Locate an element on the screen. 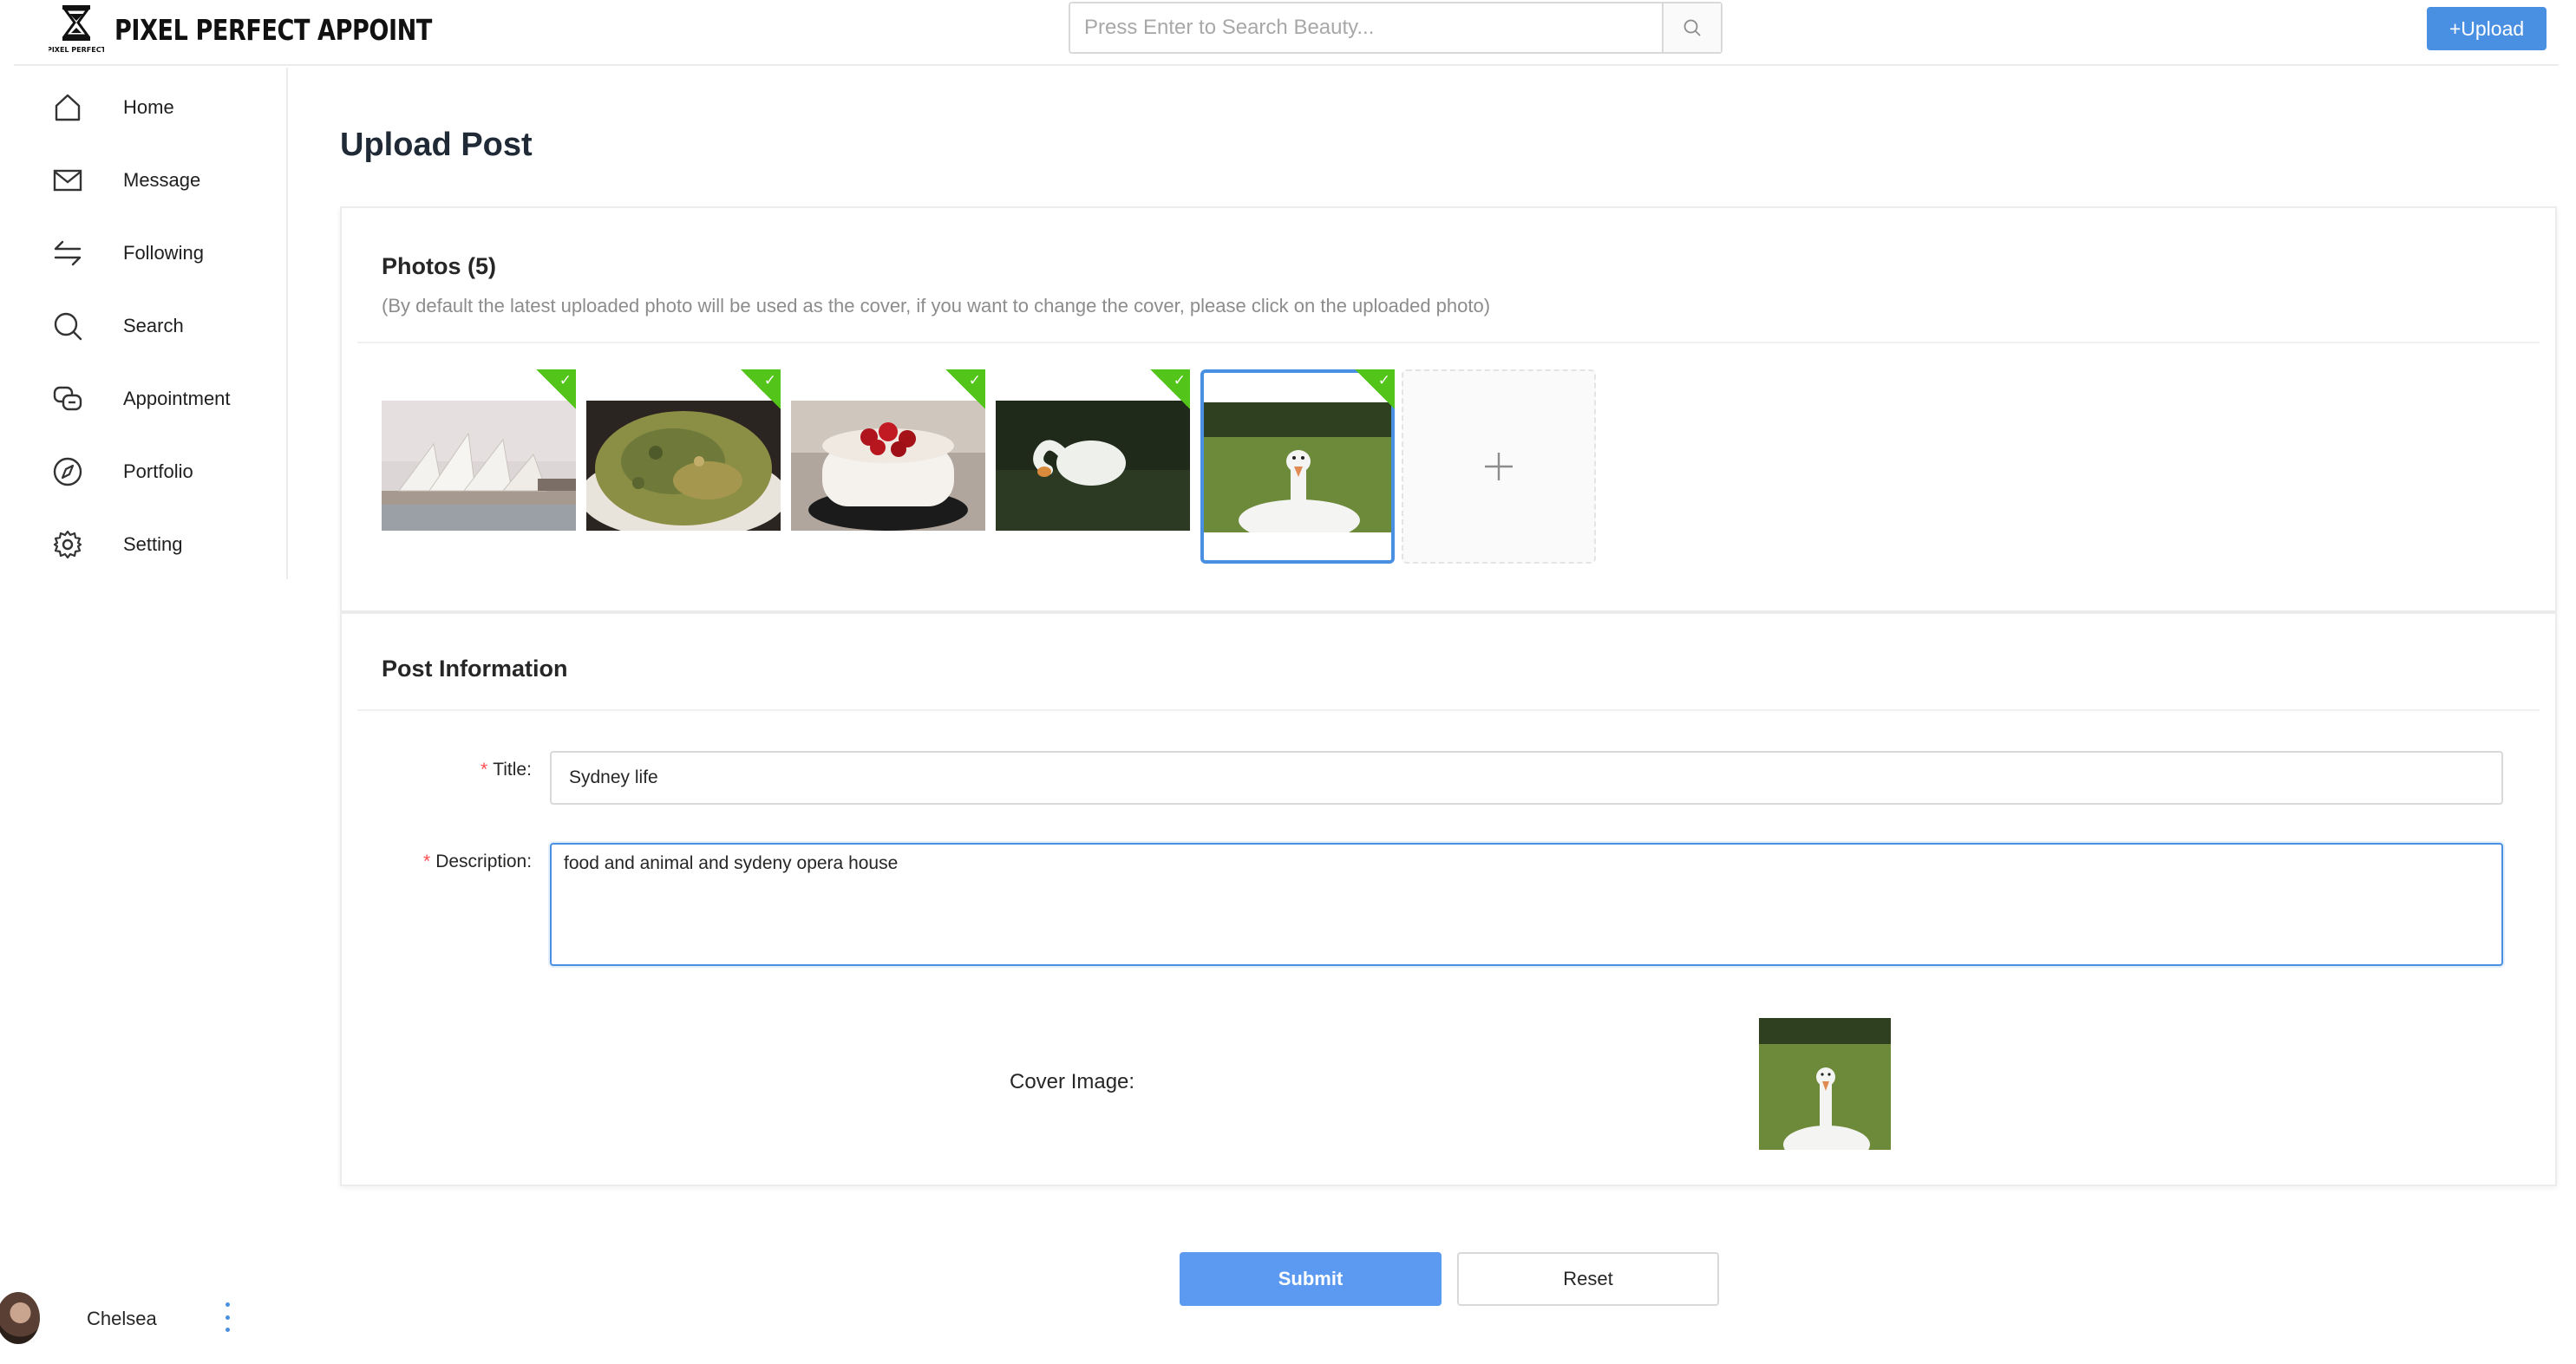 This screenshot has width=2576, height=1364. goose-on-grass-image is located at coordinates (1297, 467).